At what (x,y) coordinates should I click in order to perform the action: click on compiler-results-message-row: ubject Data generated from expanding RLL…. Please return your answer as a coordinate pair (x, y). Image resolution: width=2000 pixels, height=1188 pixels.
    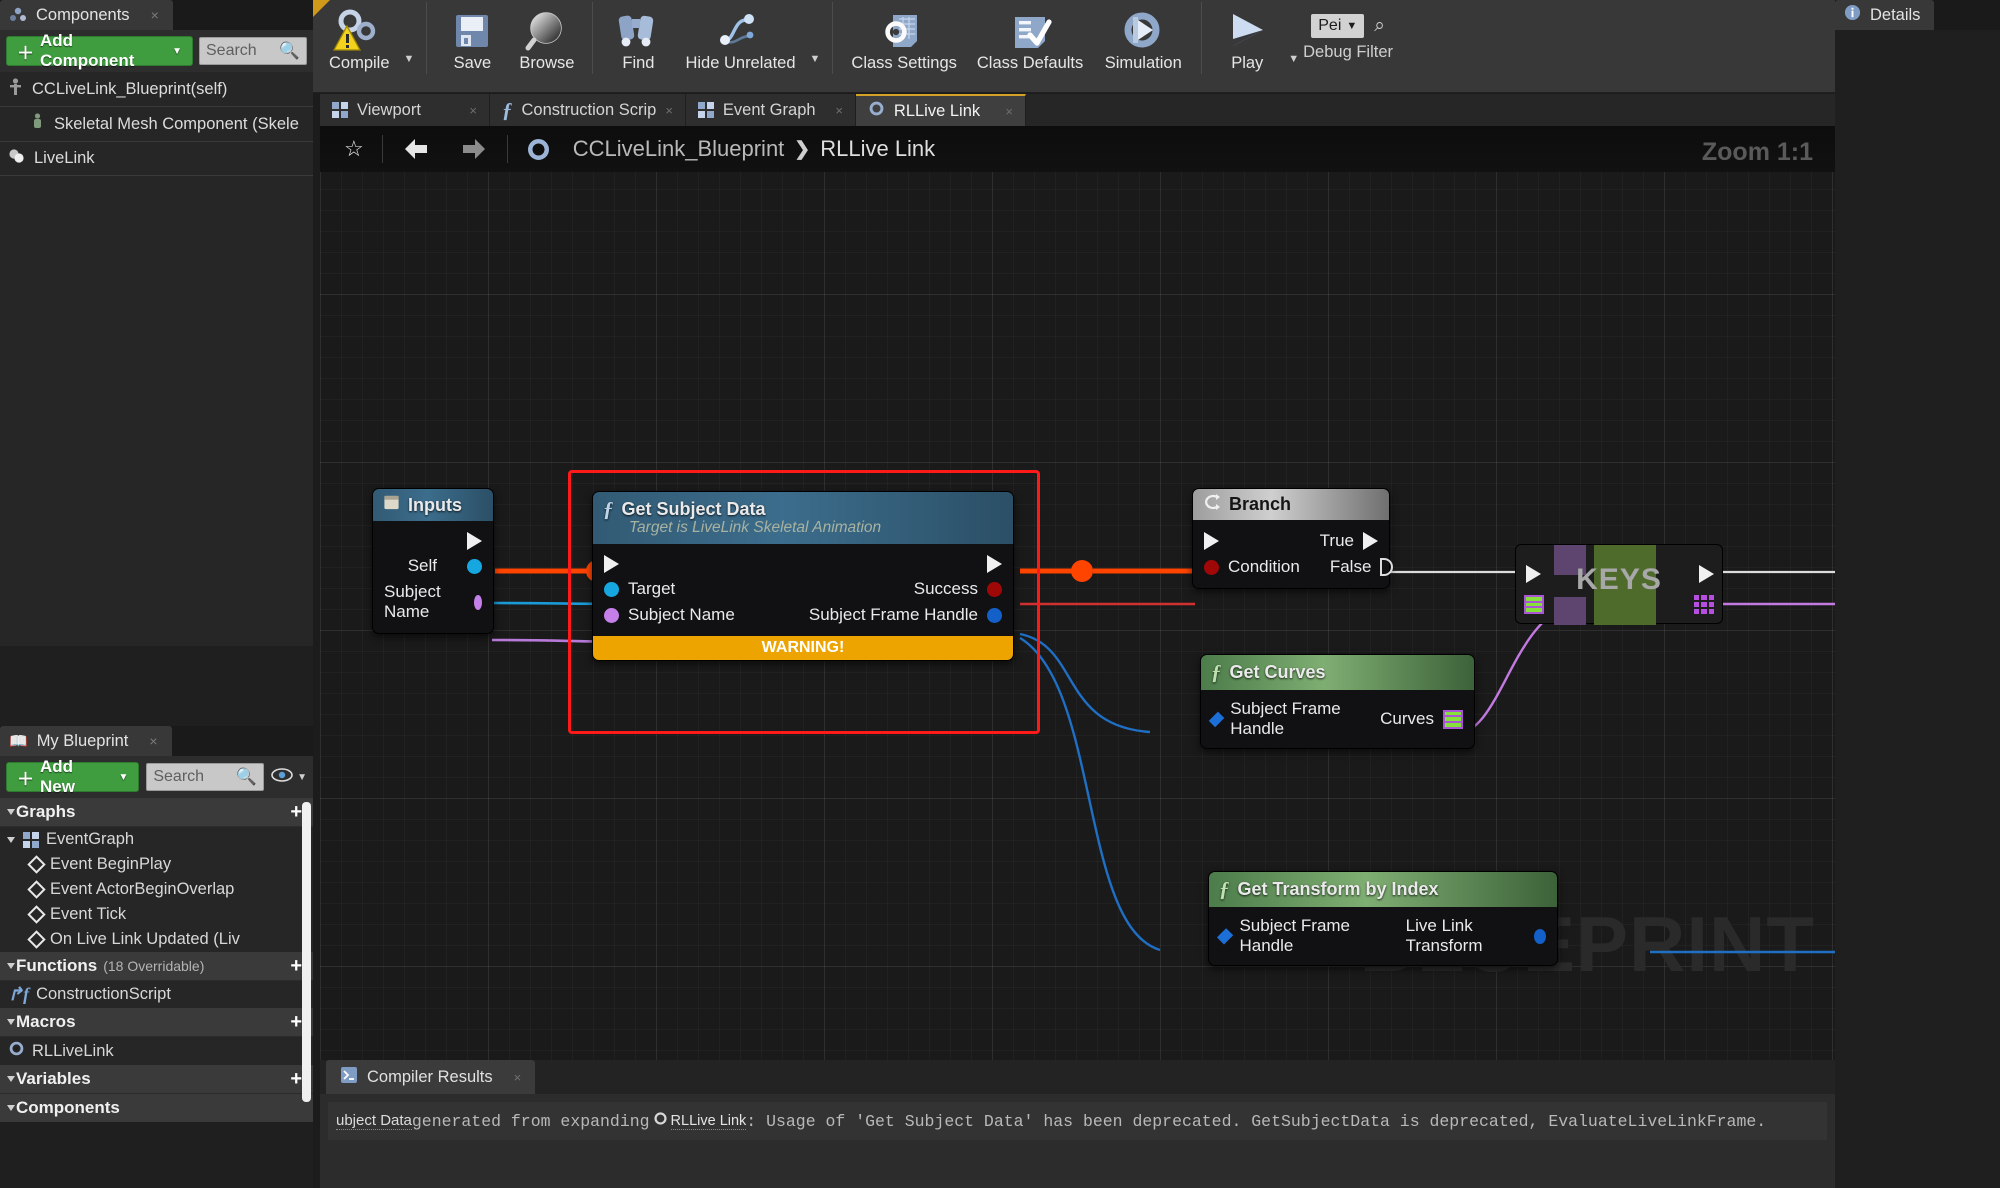
    Looking at the image, I should click on (1077, 1121).